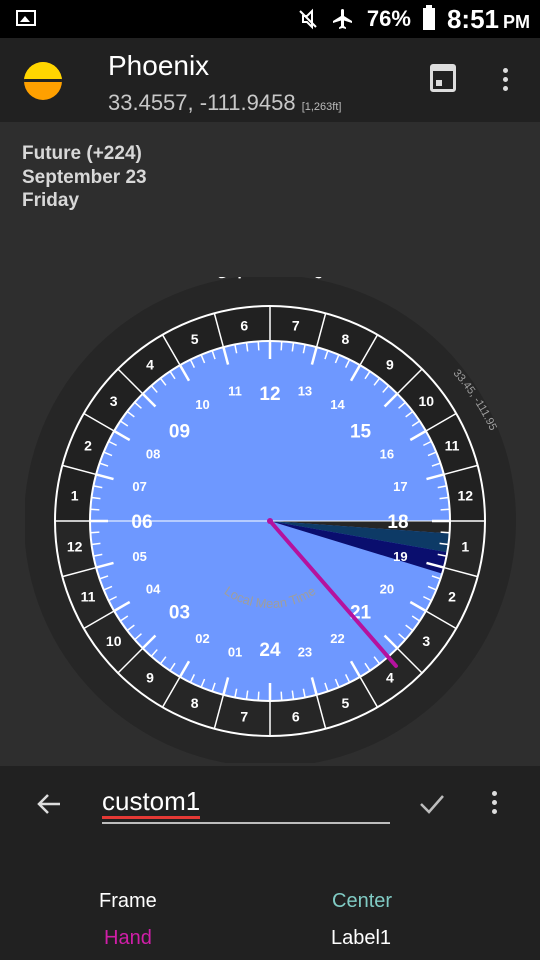 The image size is (540, 960). I want to click on mute-icon, so click(308, 19).